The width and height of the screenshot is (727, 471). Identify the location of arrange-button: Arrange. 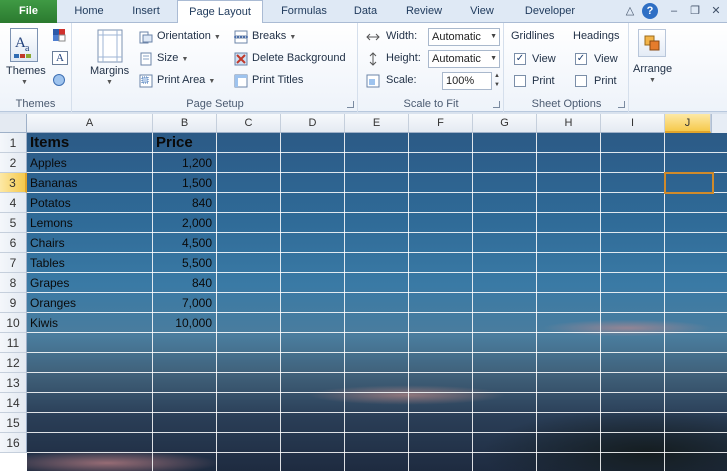
(652, 69).